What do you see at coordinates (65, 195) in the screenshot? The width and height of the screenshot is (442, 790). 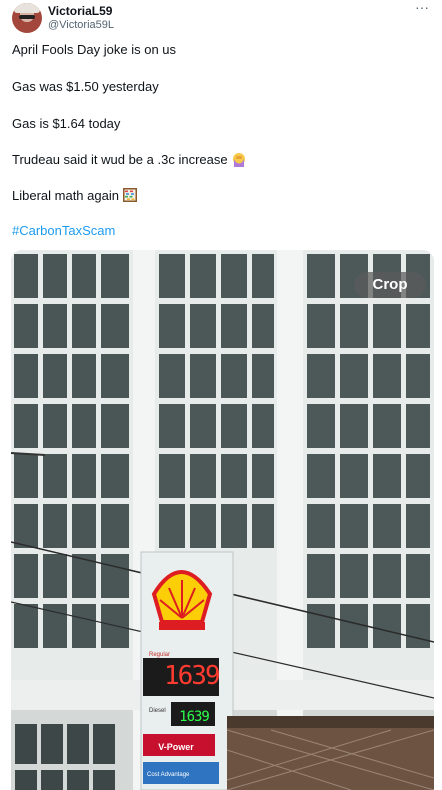 I see `tweet-line-5-text: Liberal math again` at bounding box center [65, 195].